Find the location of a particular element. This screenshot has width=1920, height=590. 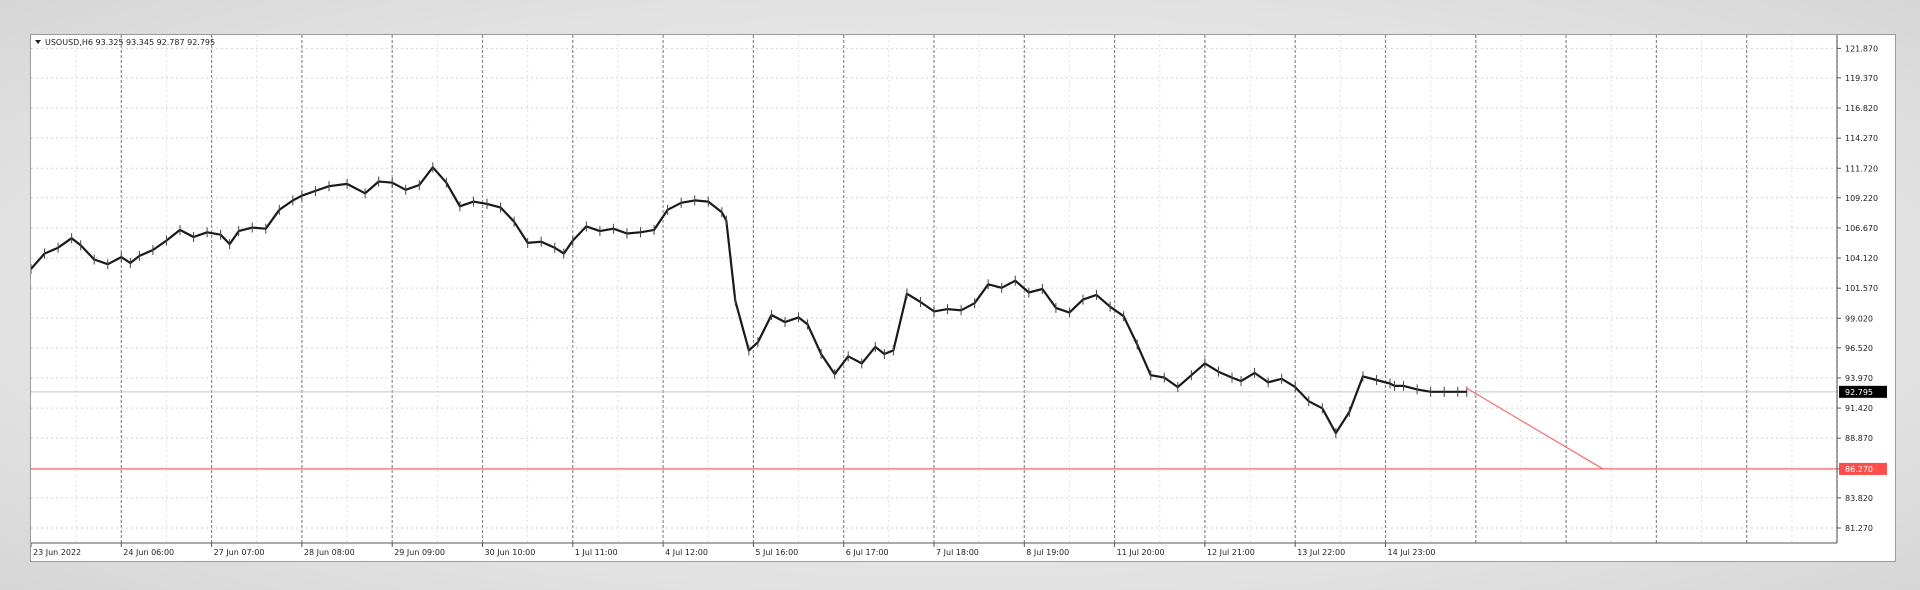

x-tick-label: 29 Jun 09:00 is located at coordinates (419, 552).